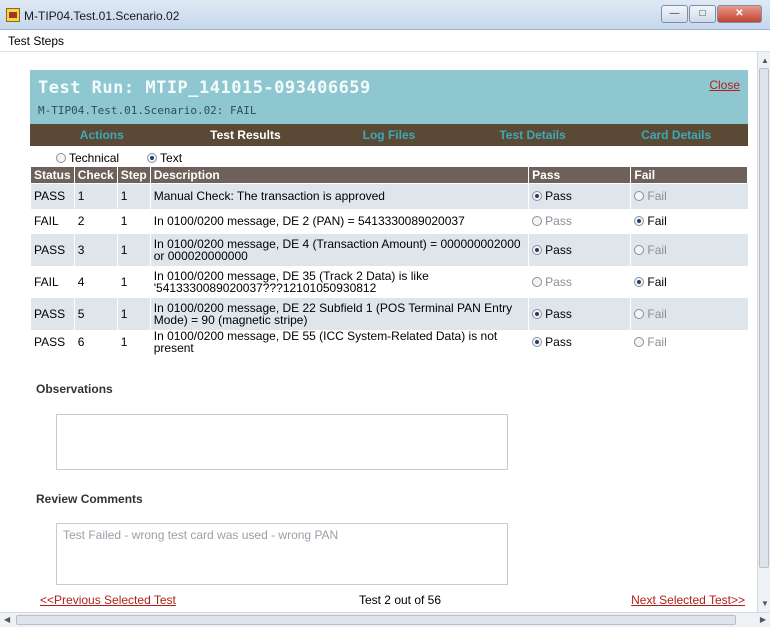  What do you see at coordinates (152, 158) in the screenshot?
I see `text-radio` at bounding box center [152, 158].